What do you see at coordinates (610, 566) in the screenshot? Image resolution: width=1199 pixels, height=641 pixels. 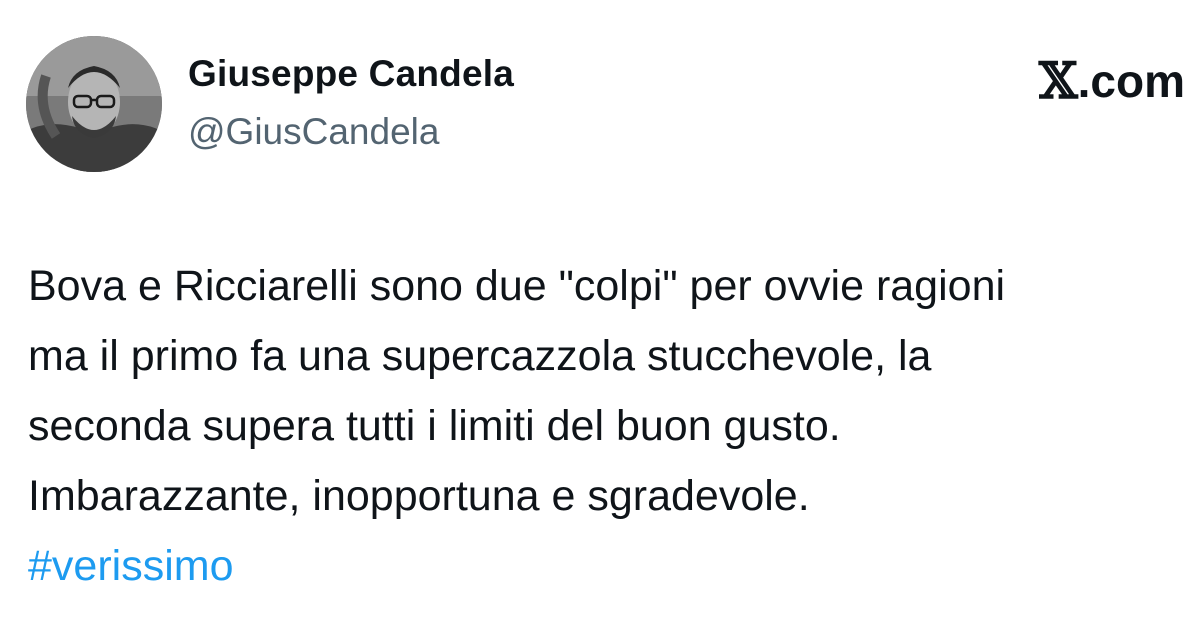 I see `hashtag-link: #verissimo` at bounding box center [610, 566].